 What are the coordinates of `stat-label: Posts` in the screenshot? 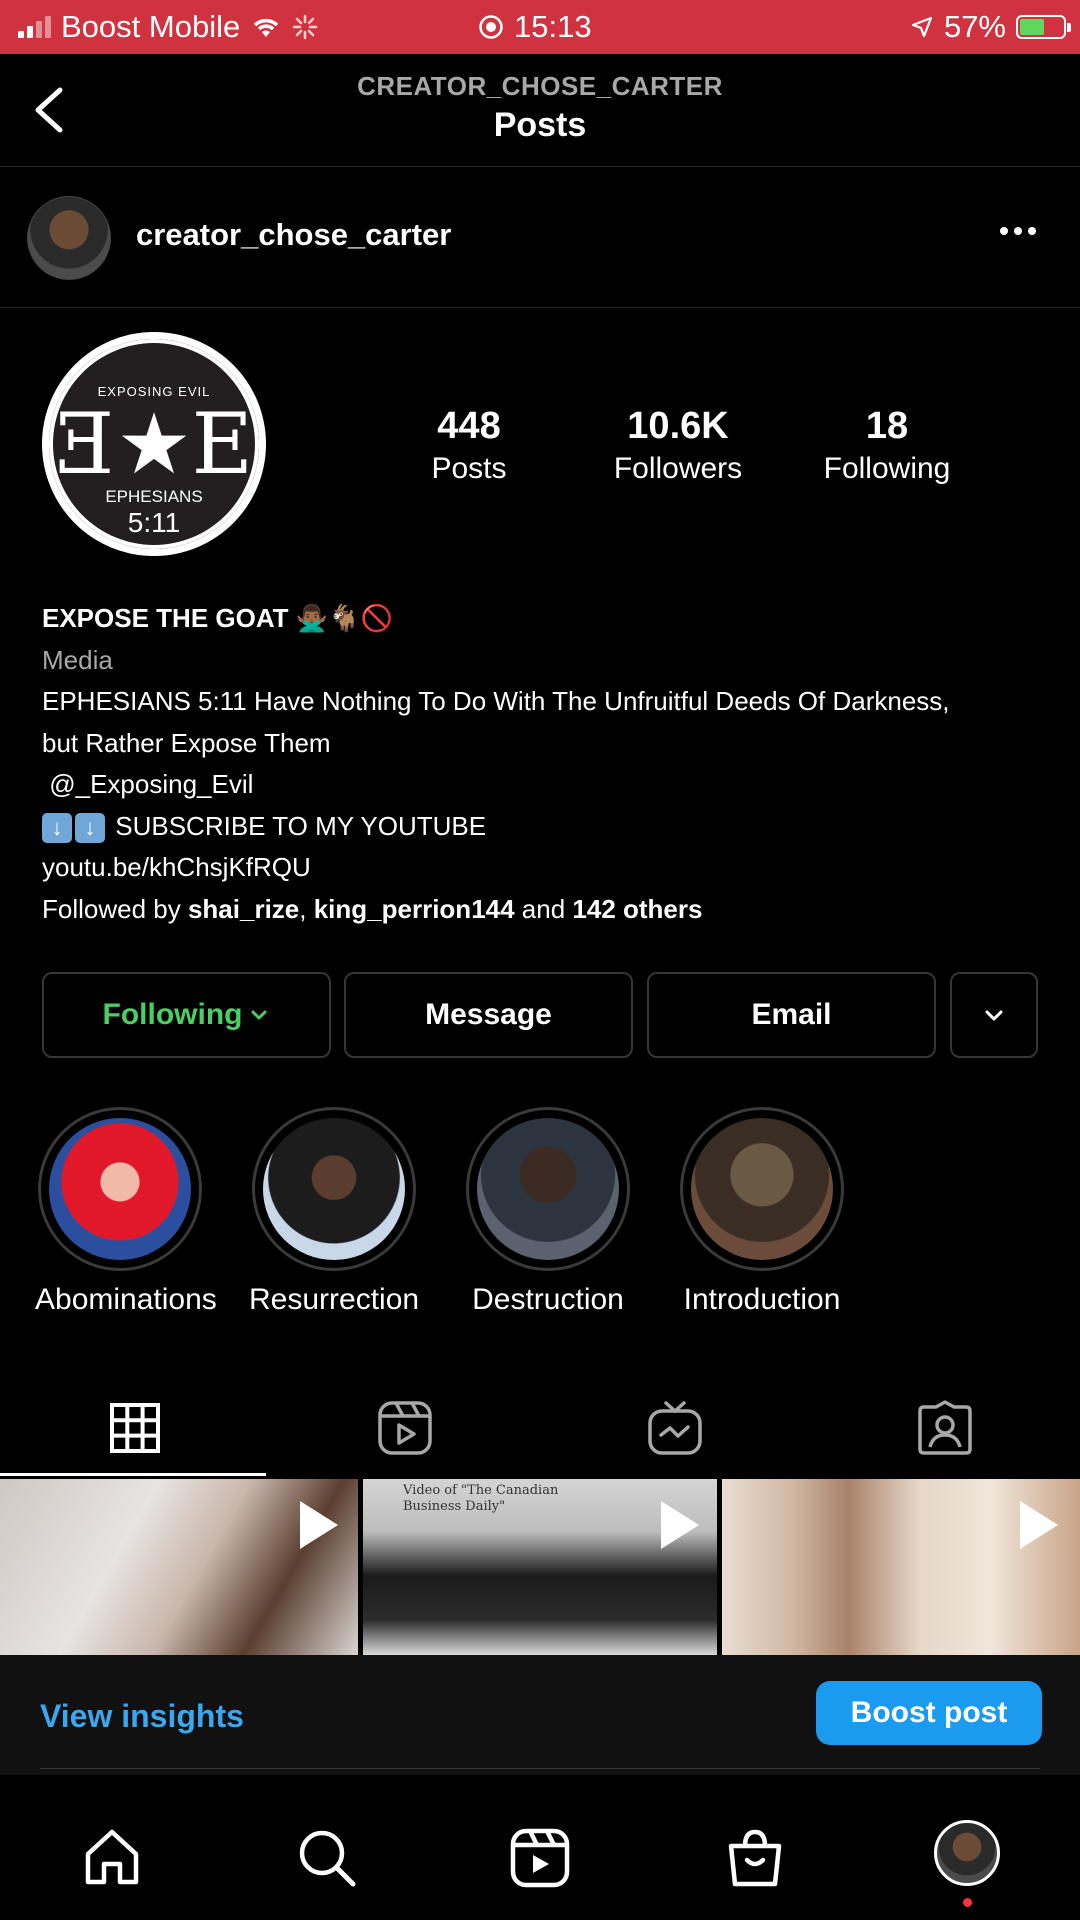 It's located at (469, 468).